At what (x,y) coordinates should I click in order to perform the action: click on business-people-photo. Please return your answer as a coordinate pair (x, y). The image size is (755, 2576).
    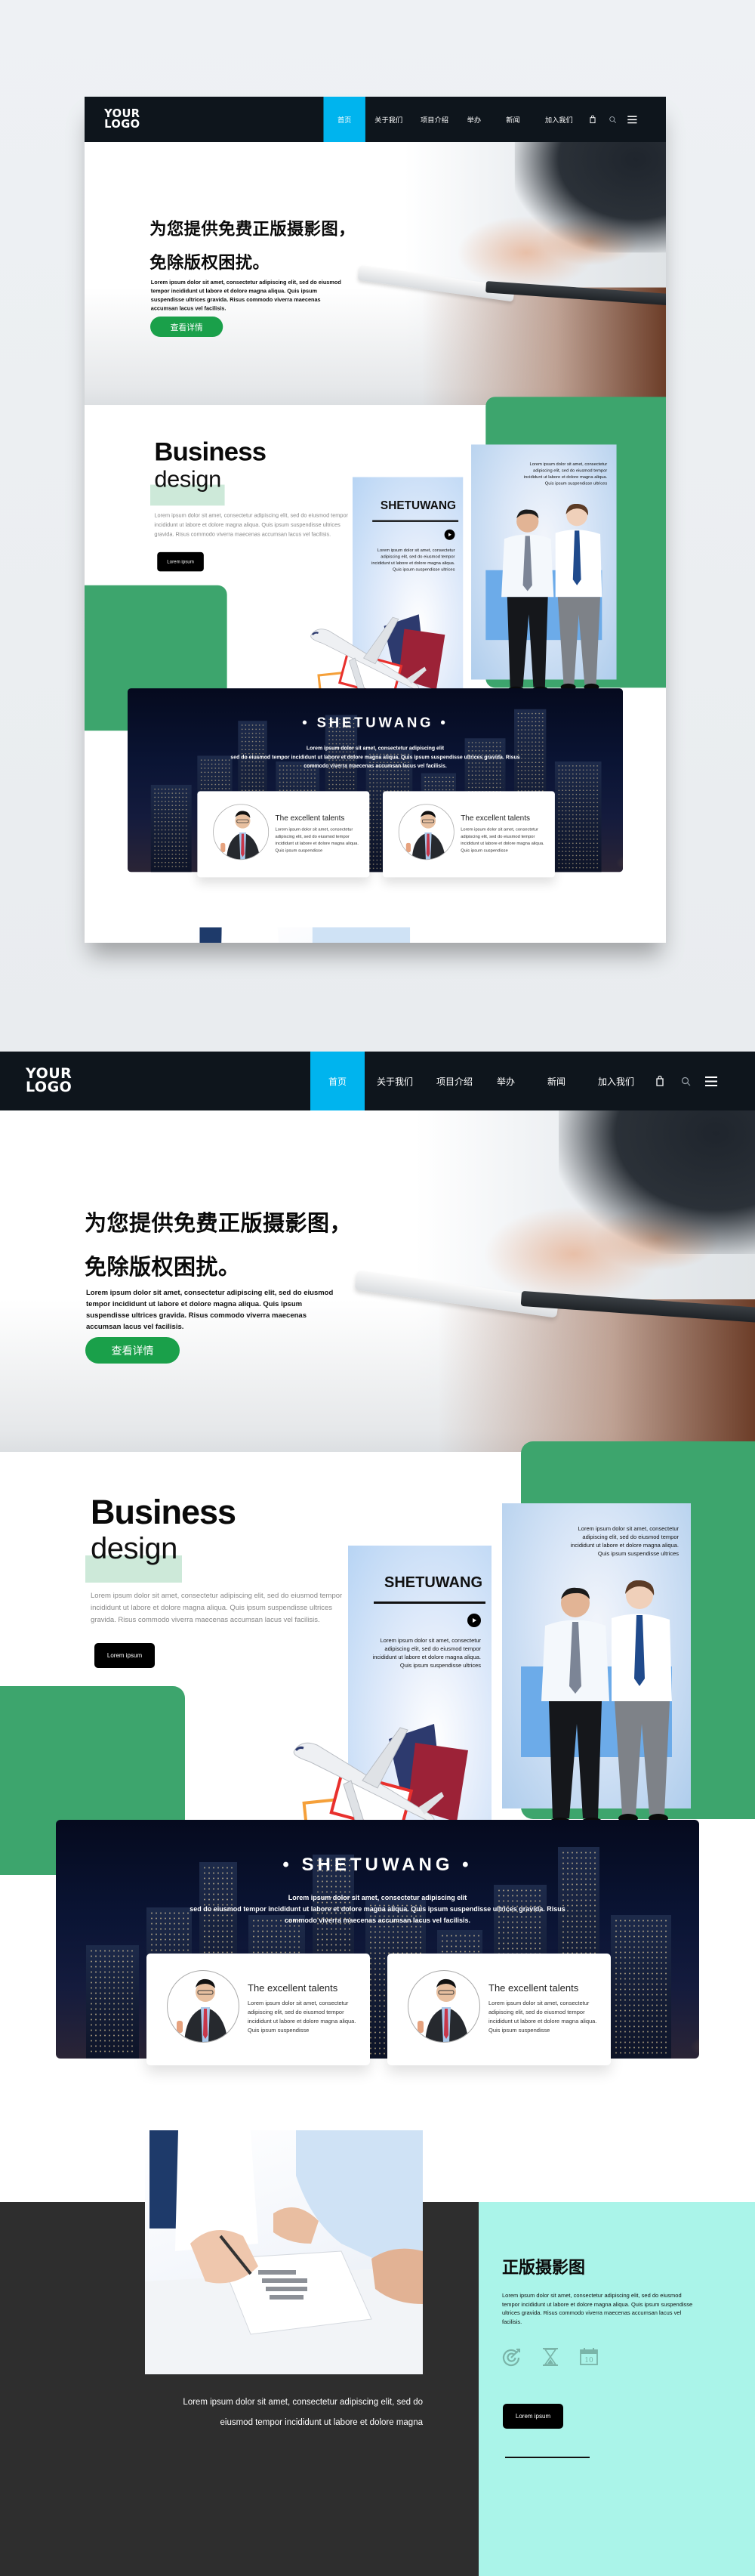
    Looking at the image, I should click on (606, 1703).